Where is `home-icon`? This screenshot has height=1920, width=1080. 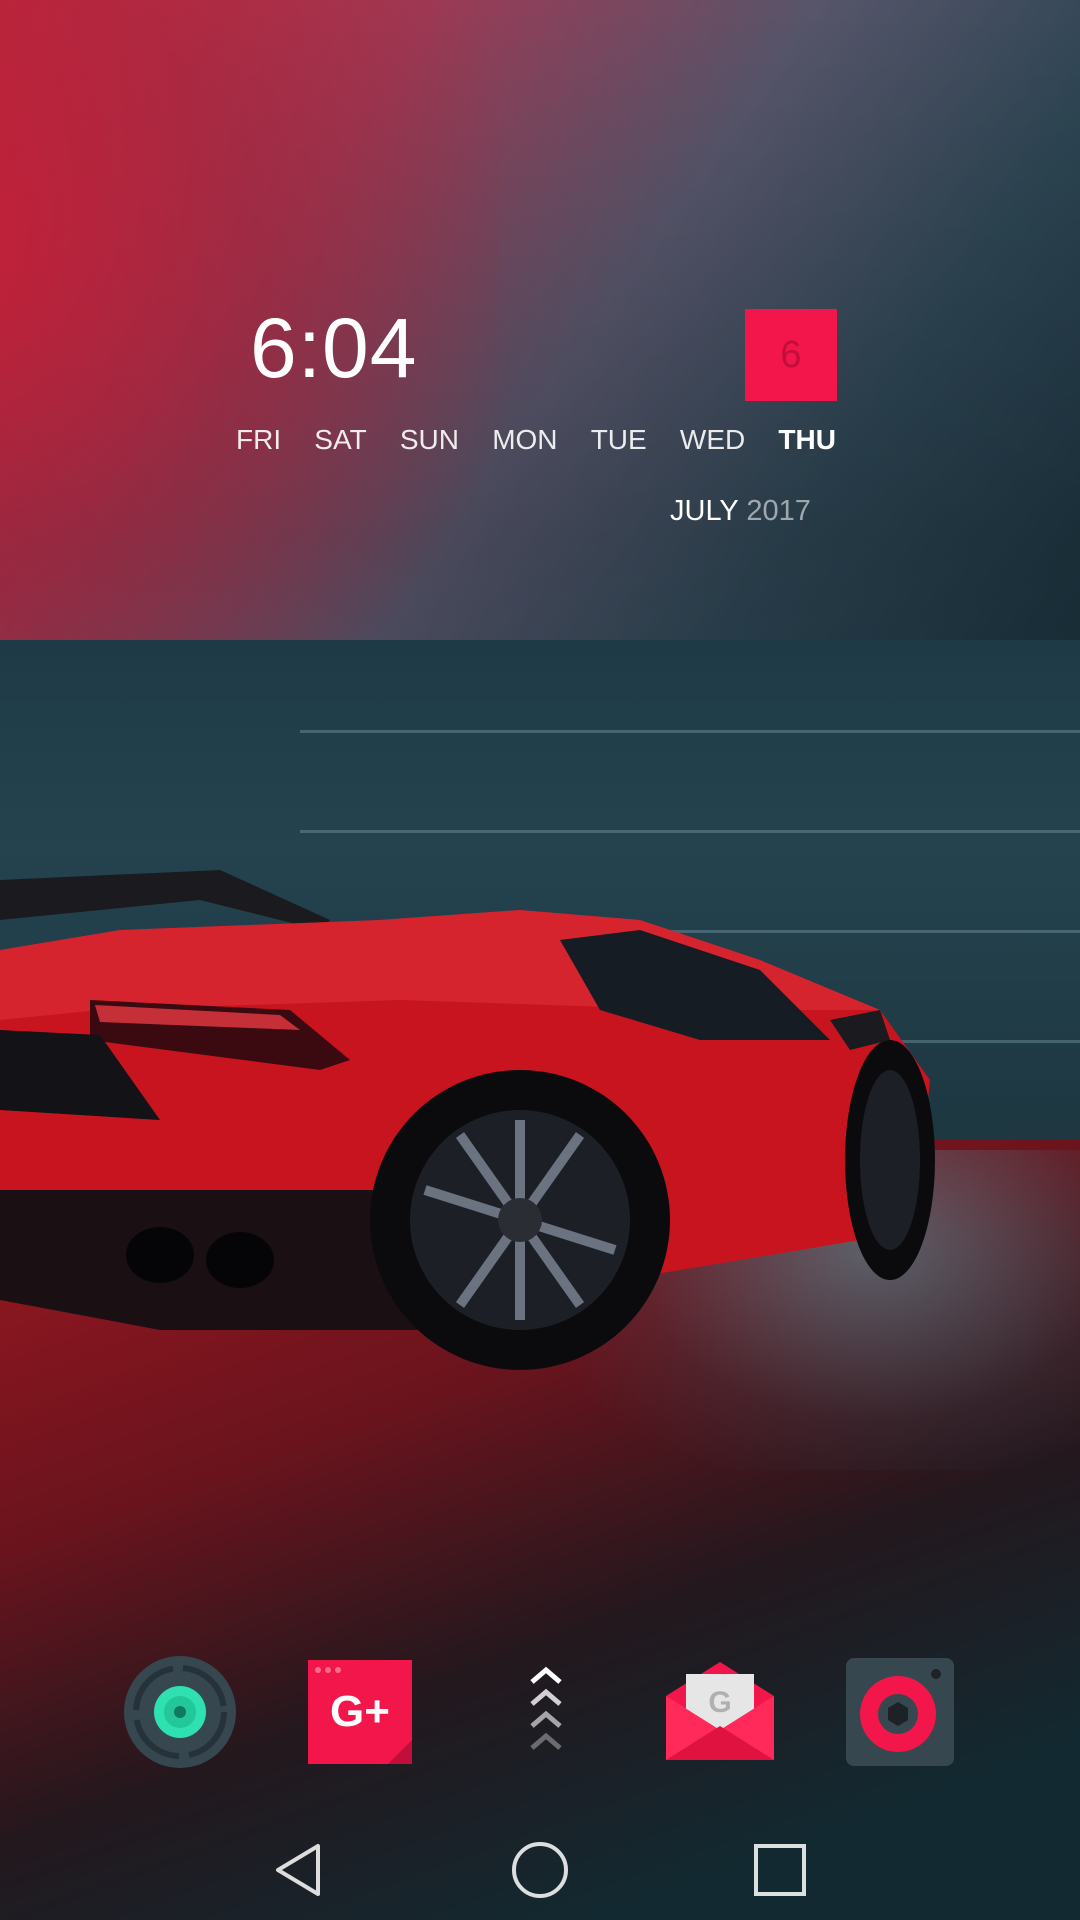
home-icon is located at coordinates (540, 1870).